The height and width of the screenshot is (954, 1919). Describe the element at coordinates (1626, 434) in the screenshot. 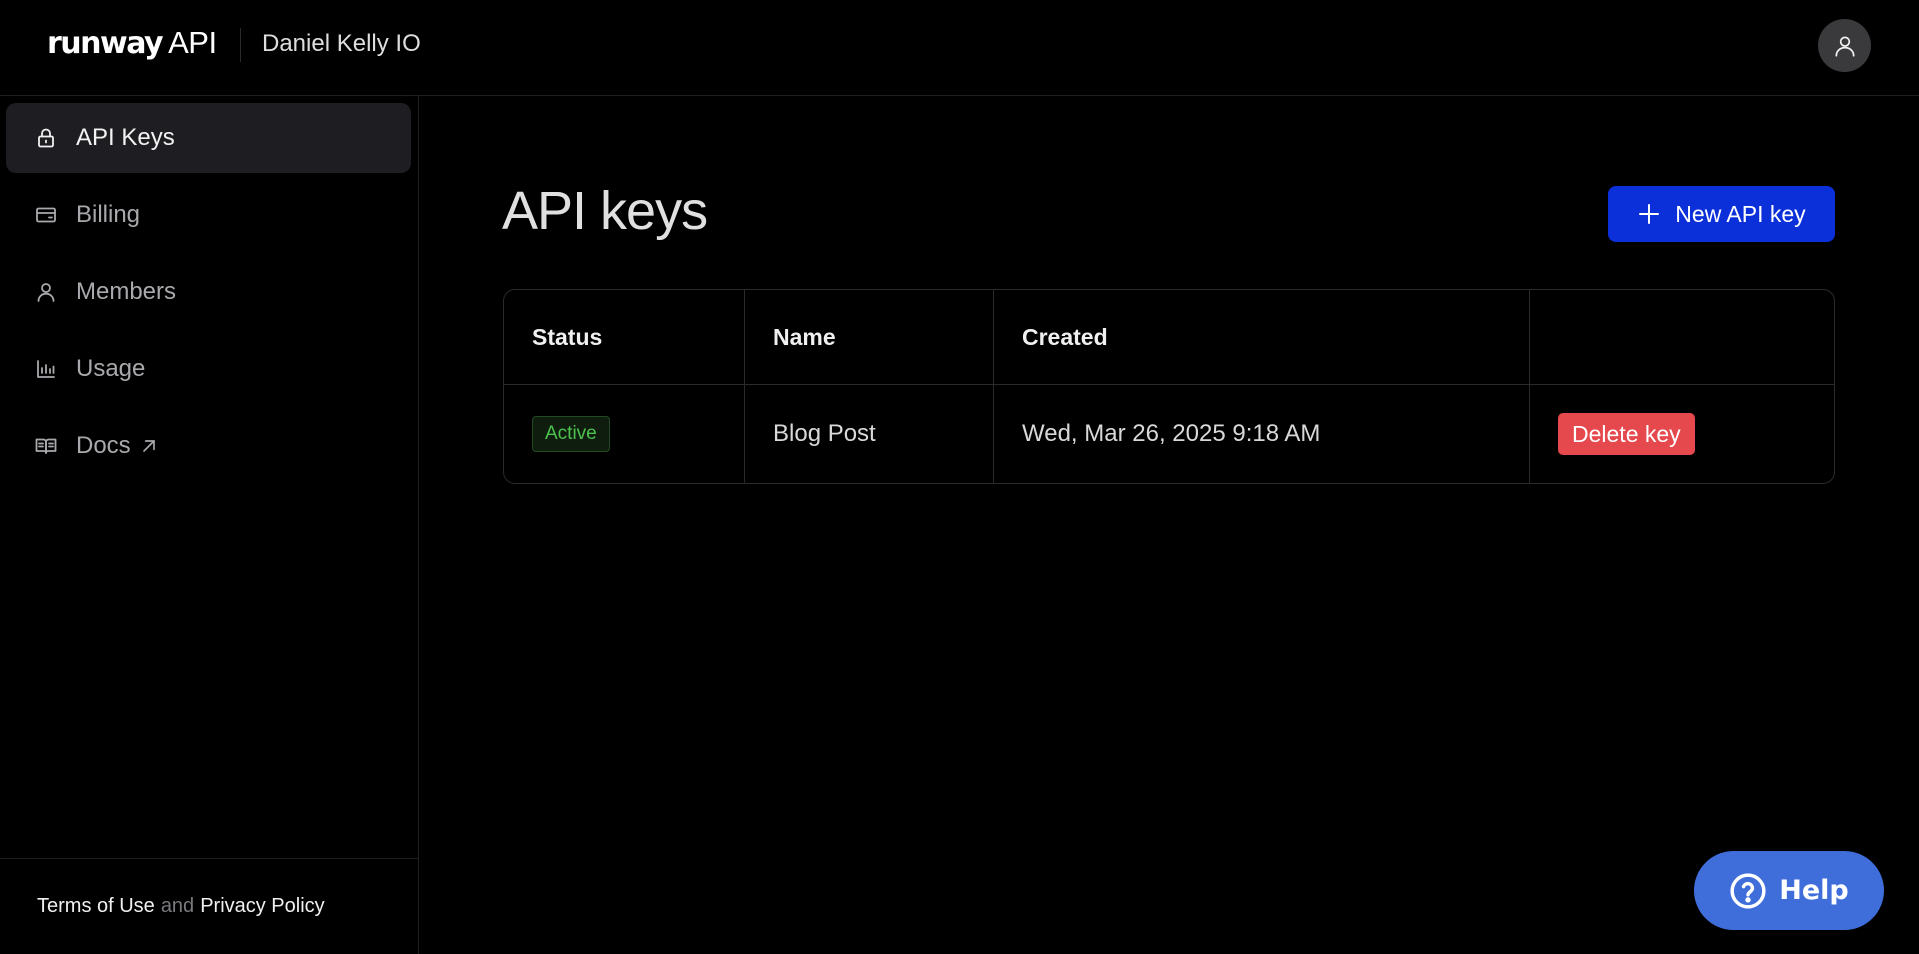

I see `delete-key-button: Delete key` at that location.